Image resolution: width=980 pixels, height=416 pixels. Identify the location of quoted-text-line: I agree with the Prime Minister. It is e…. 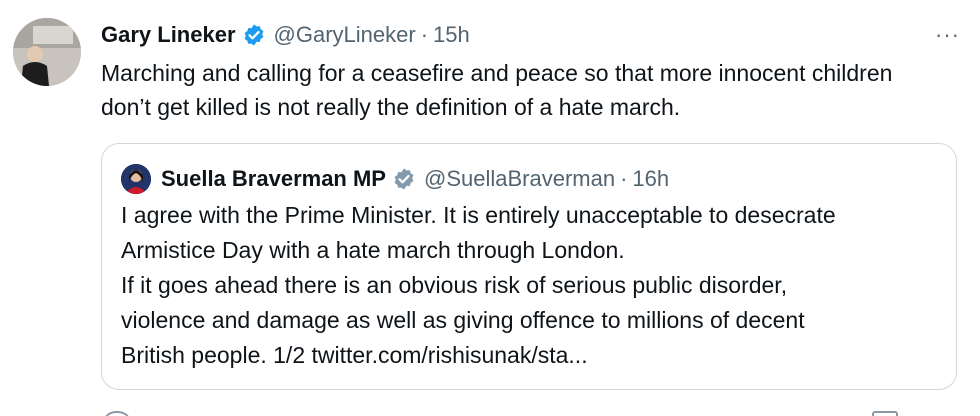
(478, 215).